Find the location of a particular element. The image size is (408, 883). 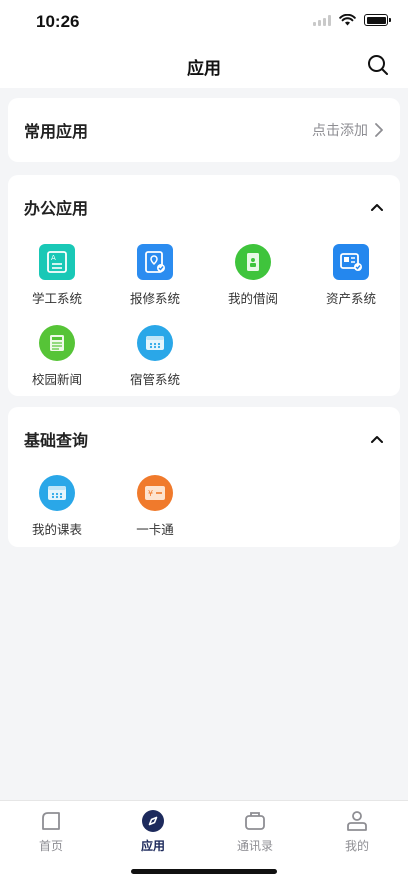

office-apps-header: 办公应用 is located at coordinates (204, 207).